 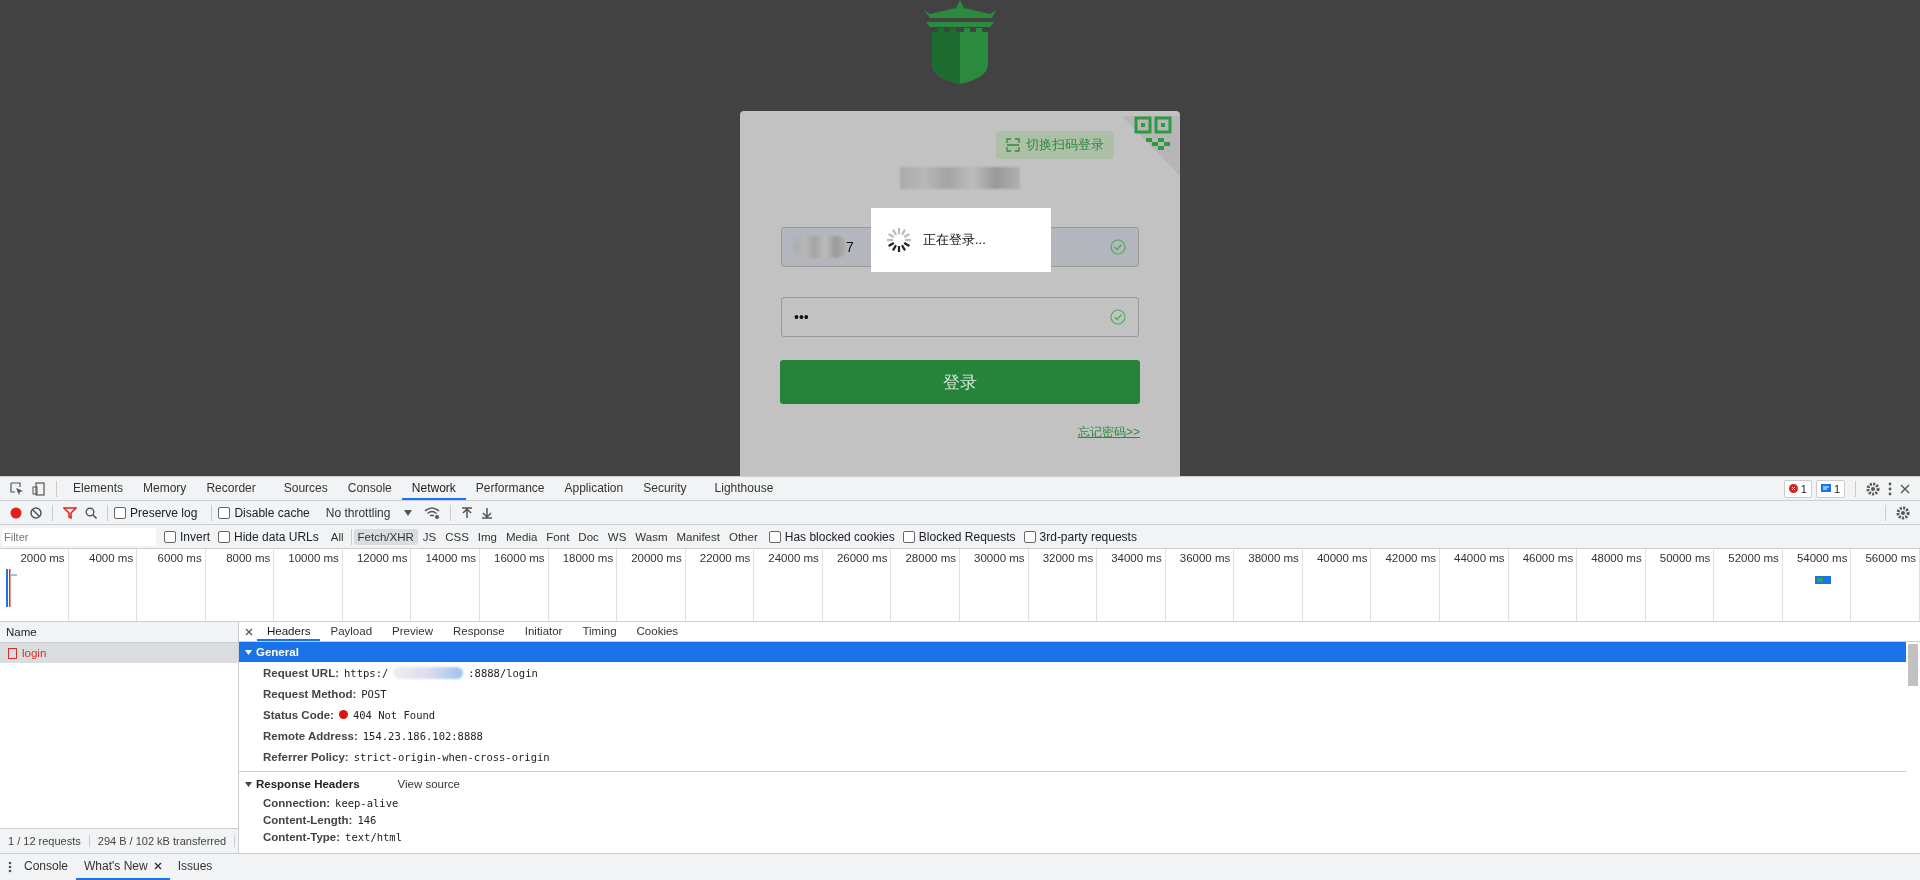 I want to click on header-value: POST, so click(x=374, y=693).